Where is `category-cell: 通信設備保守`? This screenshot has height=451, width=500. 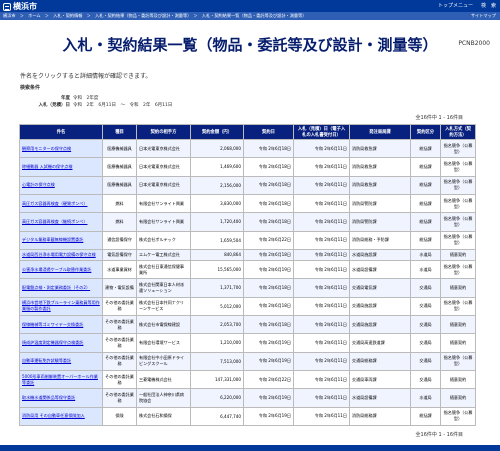 category-cell: 通信設備保守 is located at coordinates (119, 240).